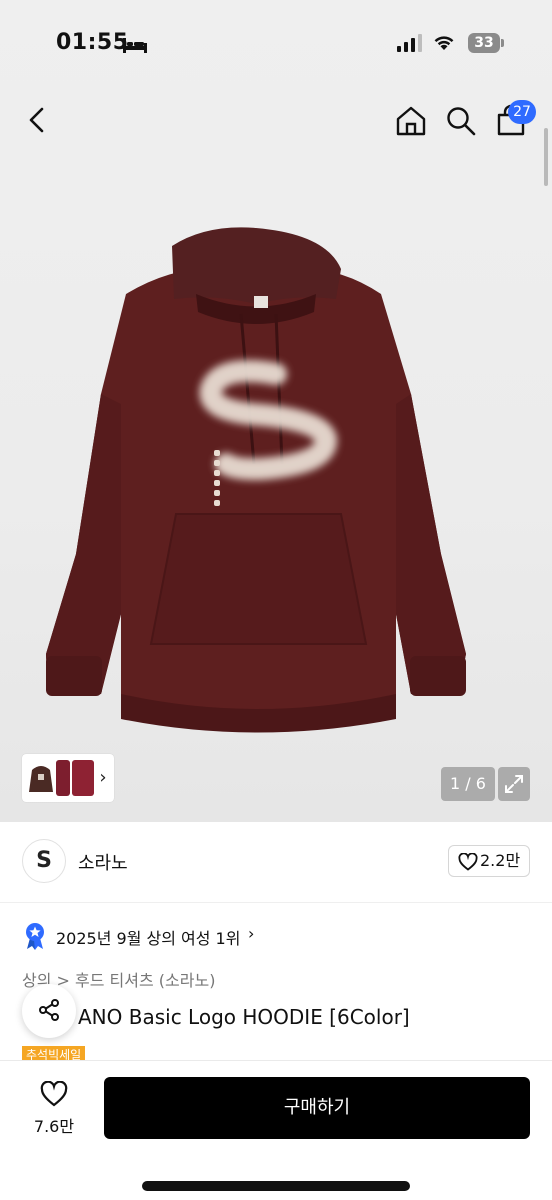  What do you see at coordinates (145, 980) in the screenshot?
I see `breadcrumb-subcategory: 후드 티셔츠 (소라노)` at bounding box center [145, 980].